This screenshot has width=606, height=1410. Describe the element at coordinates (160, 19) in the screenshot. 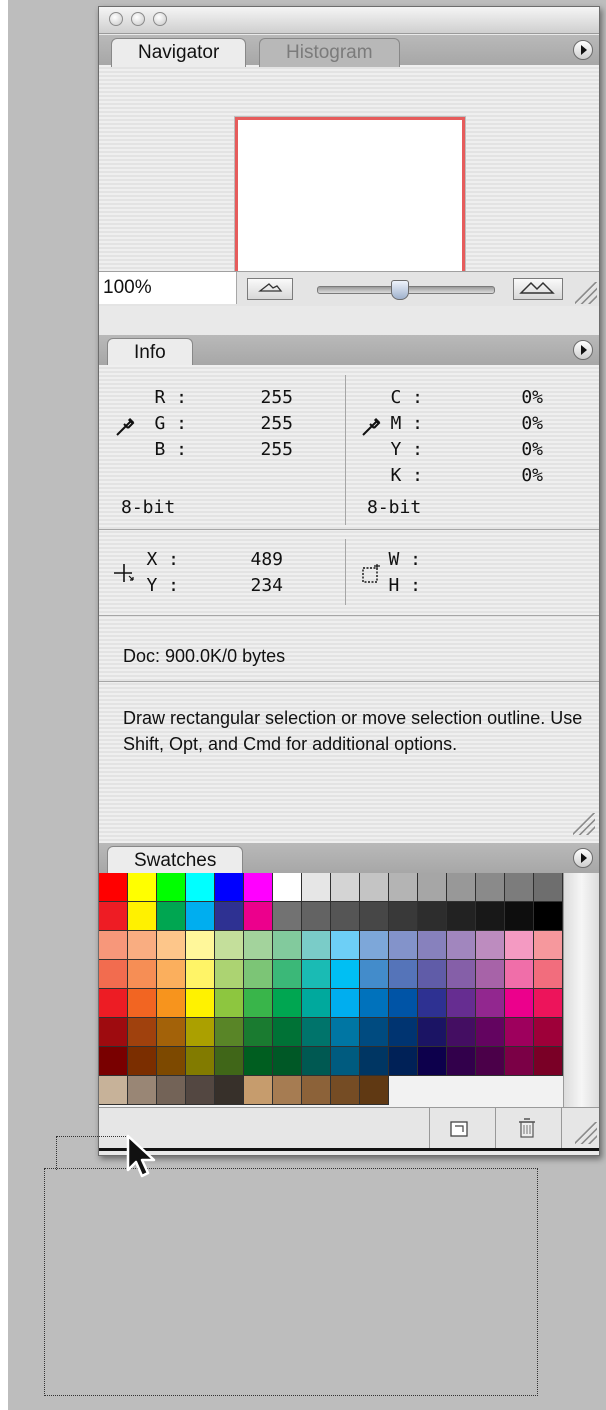

I see `zoom-button` at that location.